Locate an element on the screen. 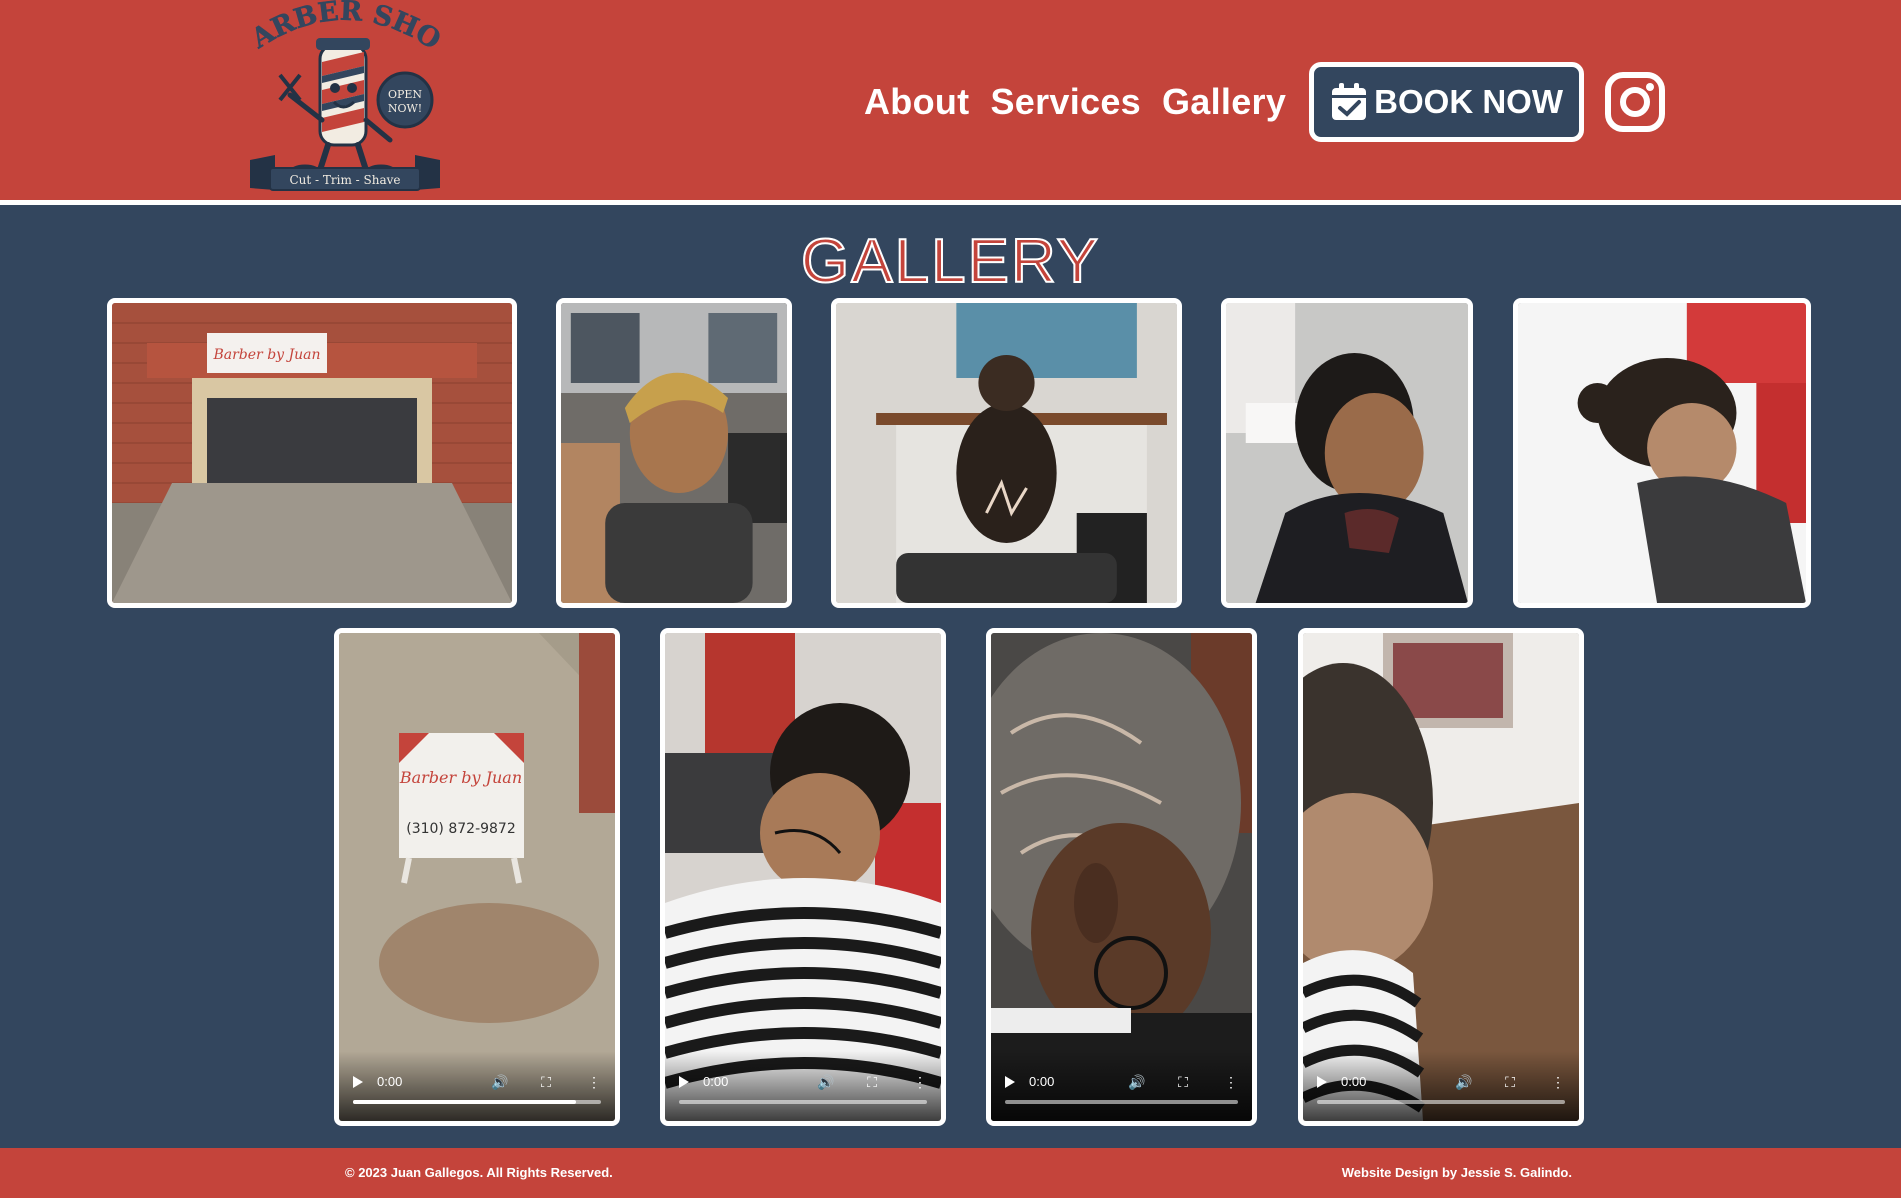 Image resolution: width=1901 pixels, height=1198 pixels. svg-text: (310) 872-9872 is located at coordinates (461, 829).